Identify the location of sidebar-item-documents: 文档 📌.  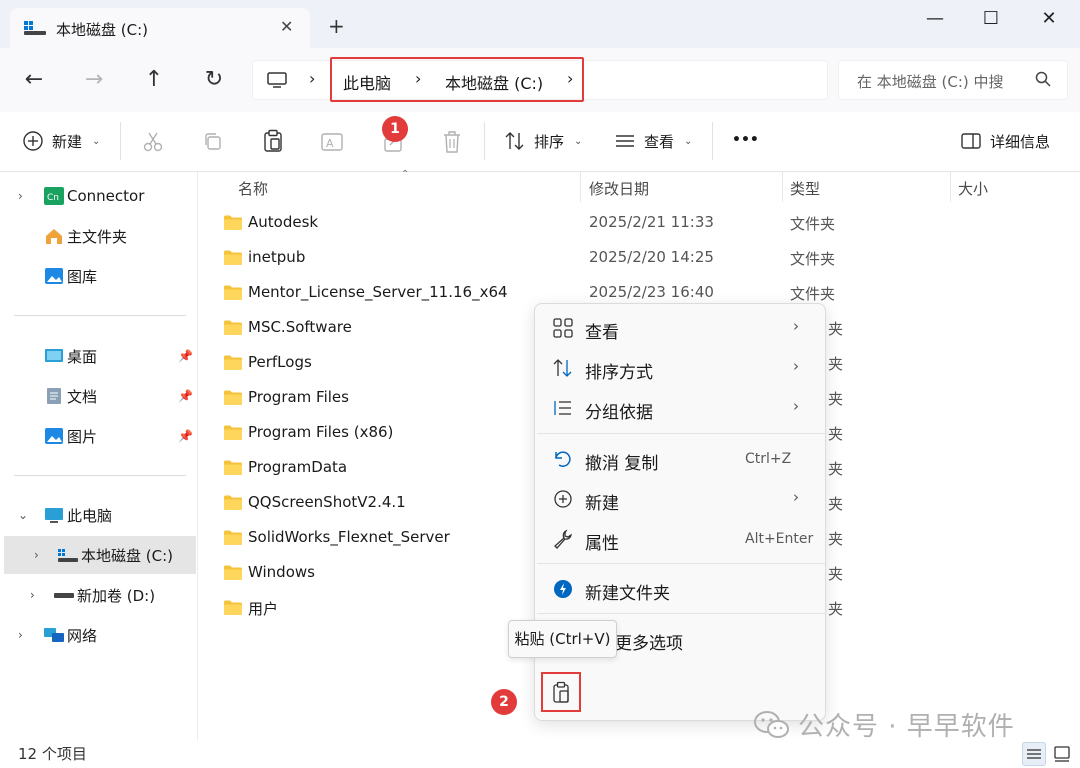
(98, 396).